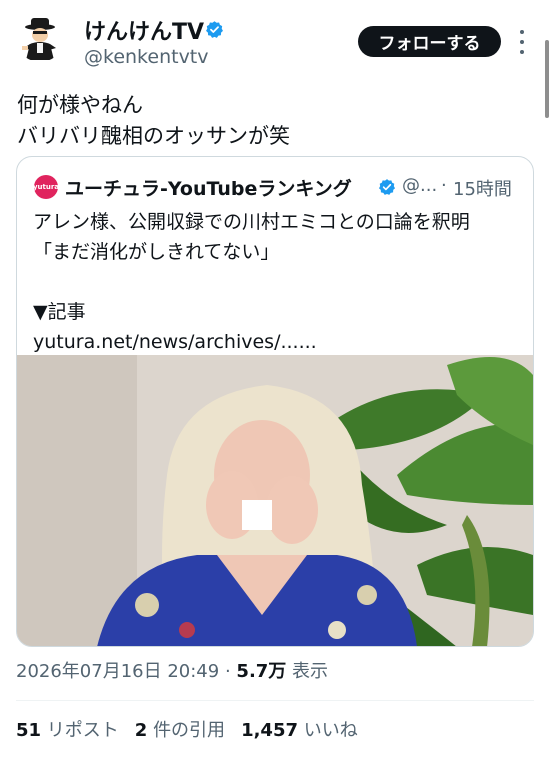  What do you see at coordinates (299, 729) in the screenshot?
I see `likes-stat: 1,457 いいね` at bounding box center [299, 729].